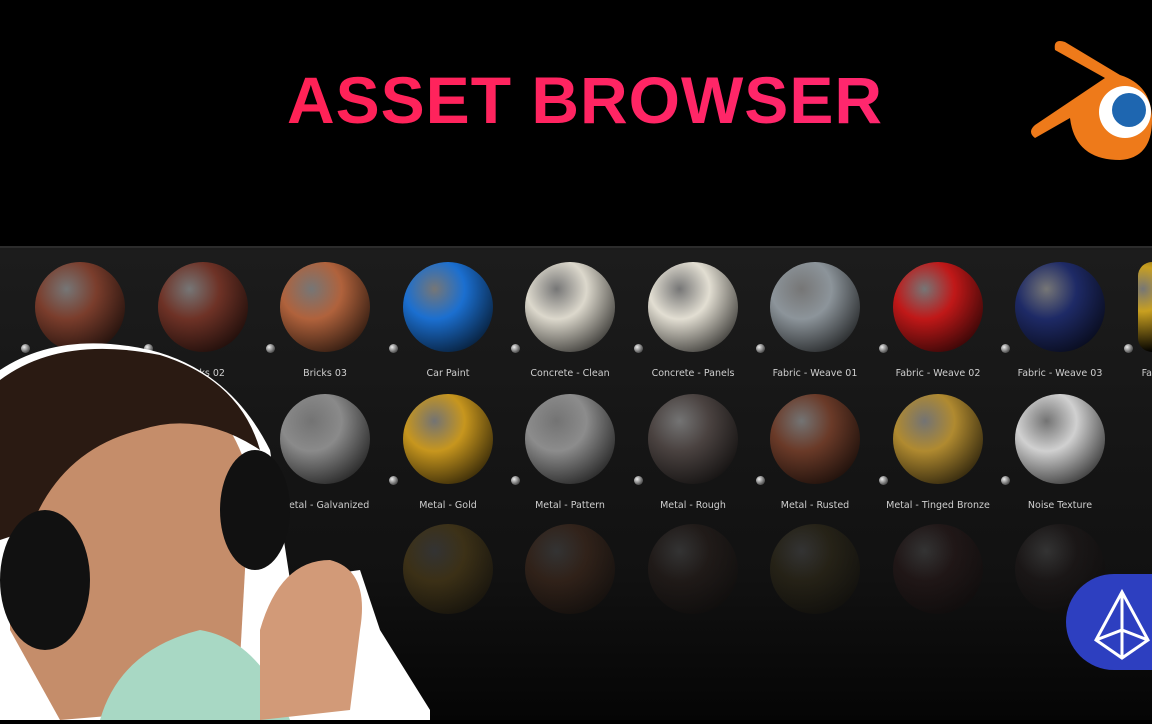 Image resolution: width=1152 pixels, height=724 pixels. I want to click on asset-tile: Fabric - Weave 03, so click(1060, 313).